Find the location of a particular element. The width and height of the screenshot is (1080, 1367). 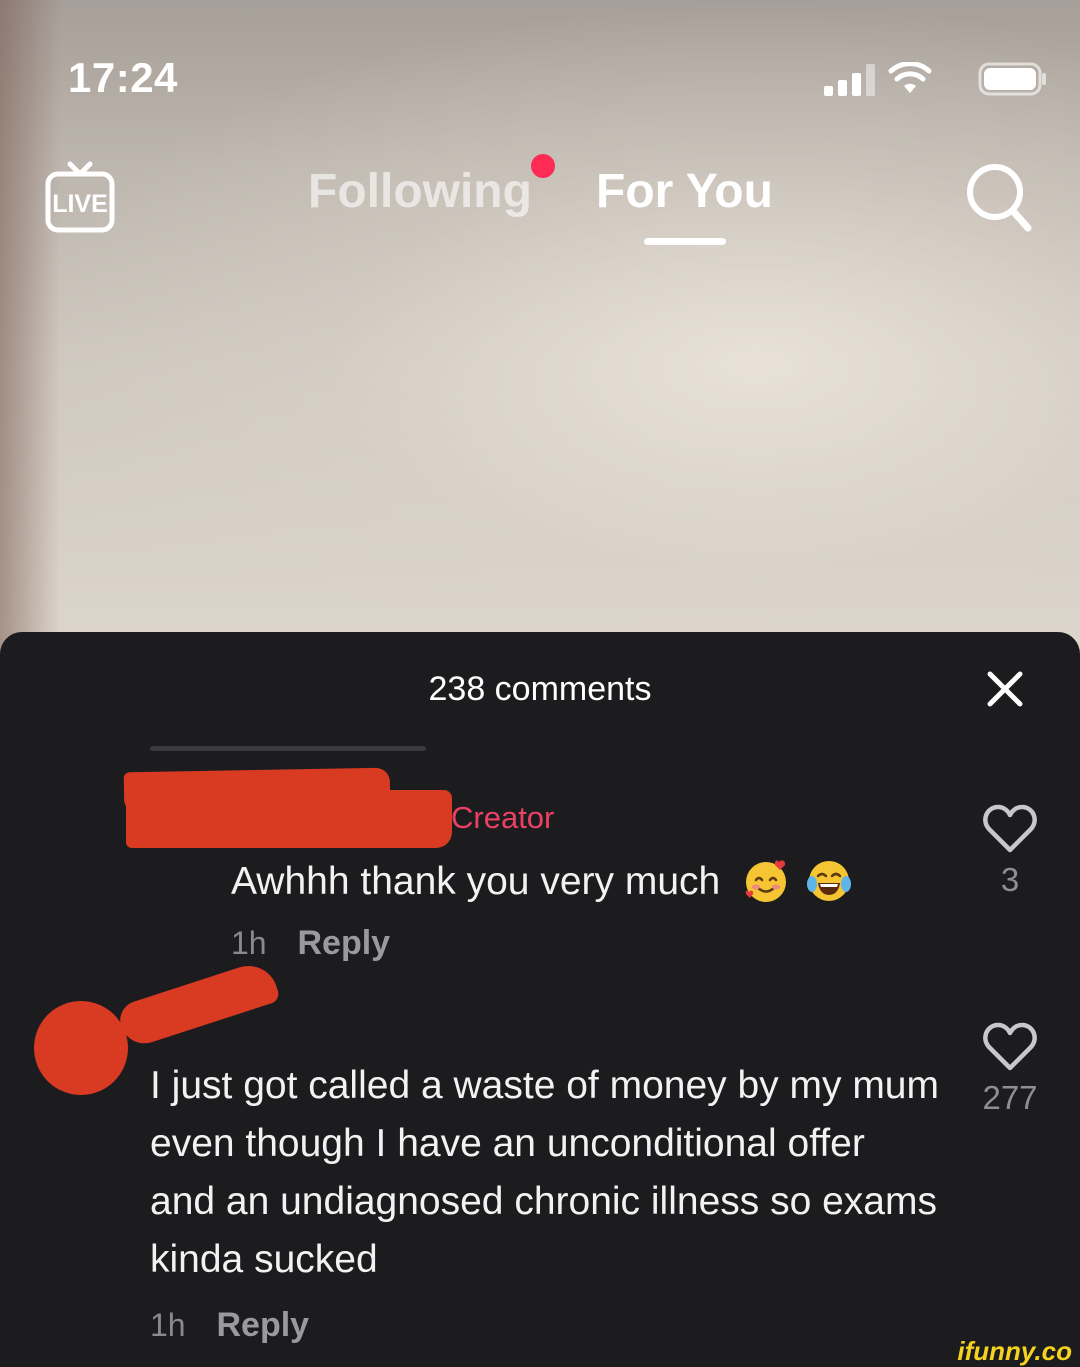

comment-text: Awhhh thank you very much is located at coordinates (541, 882).